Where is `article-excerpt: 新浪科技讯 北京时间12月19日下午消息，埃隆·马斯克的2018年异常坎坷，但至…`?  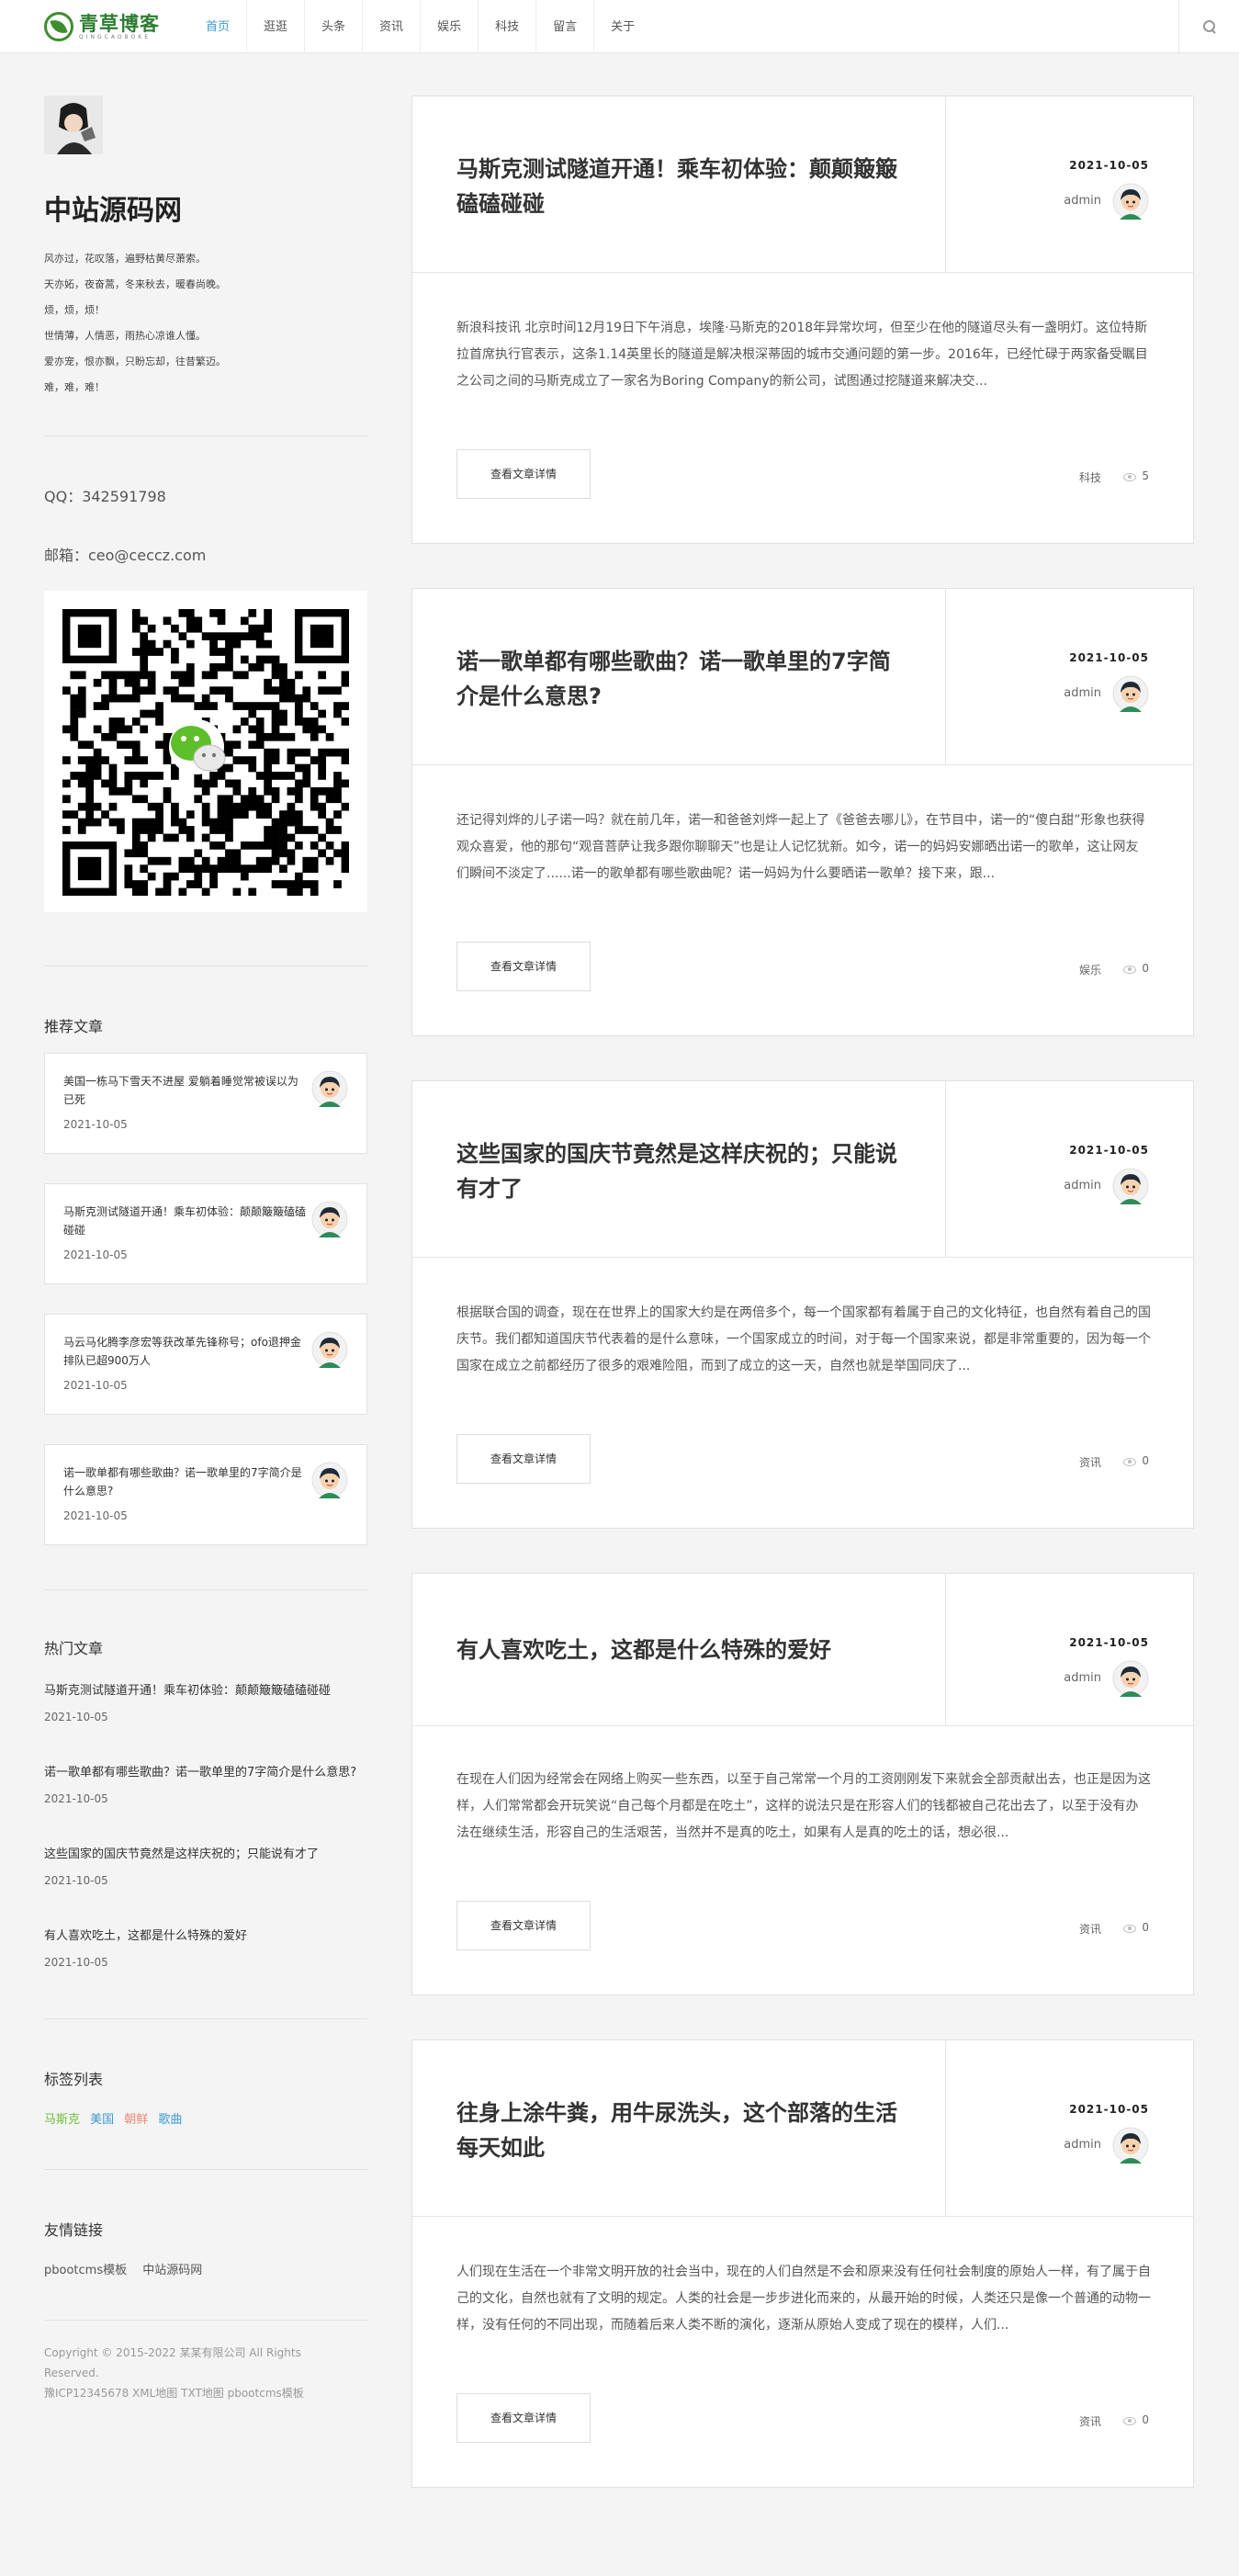 article-excerpt: 新浪科技讯 北京时间12月19日下午消息，埃隆·马斯克的2018年异常坎坷，但至… is located at coordinates (802, 355).